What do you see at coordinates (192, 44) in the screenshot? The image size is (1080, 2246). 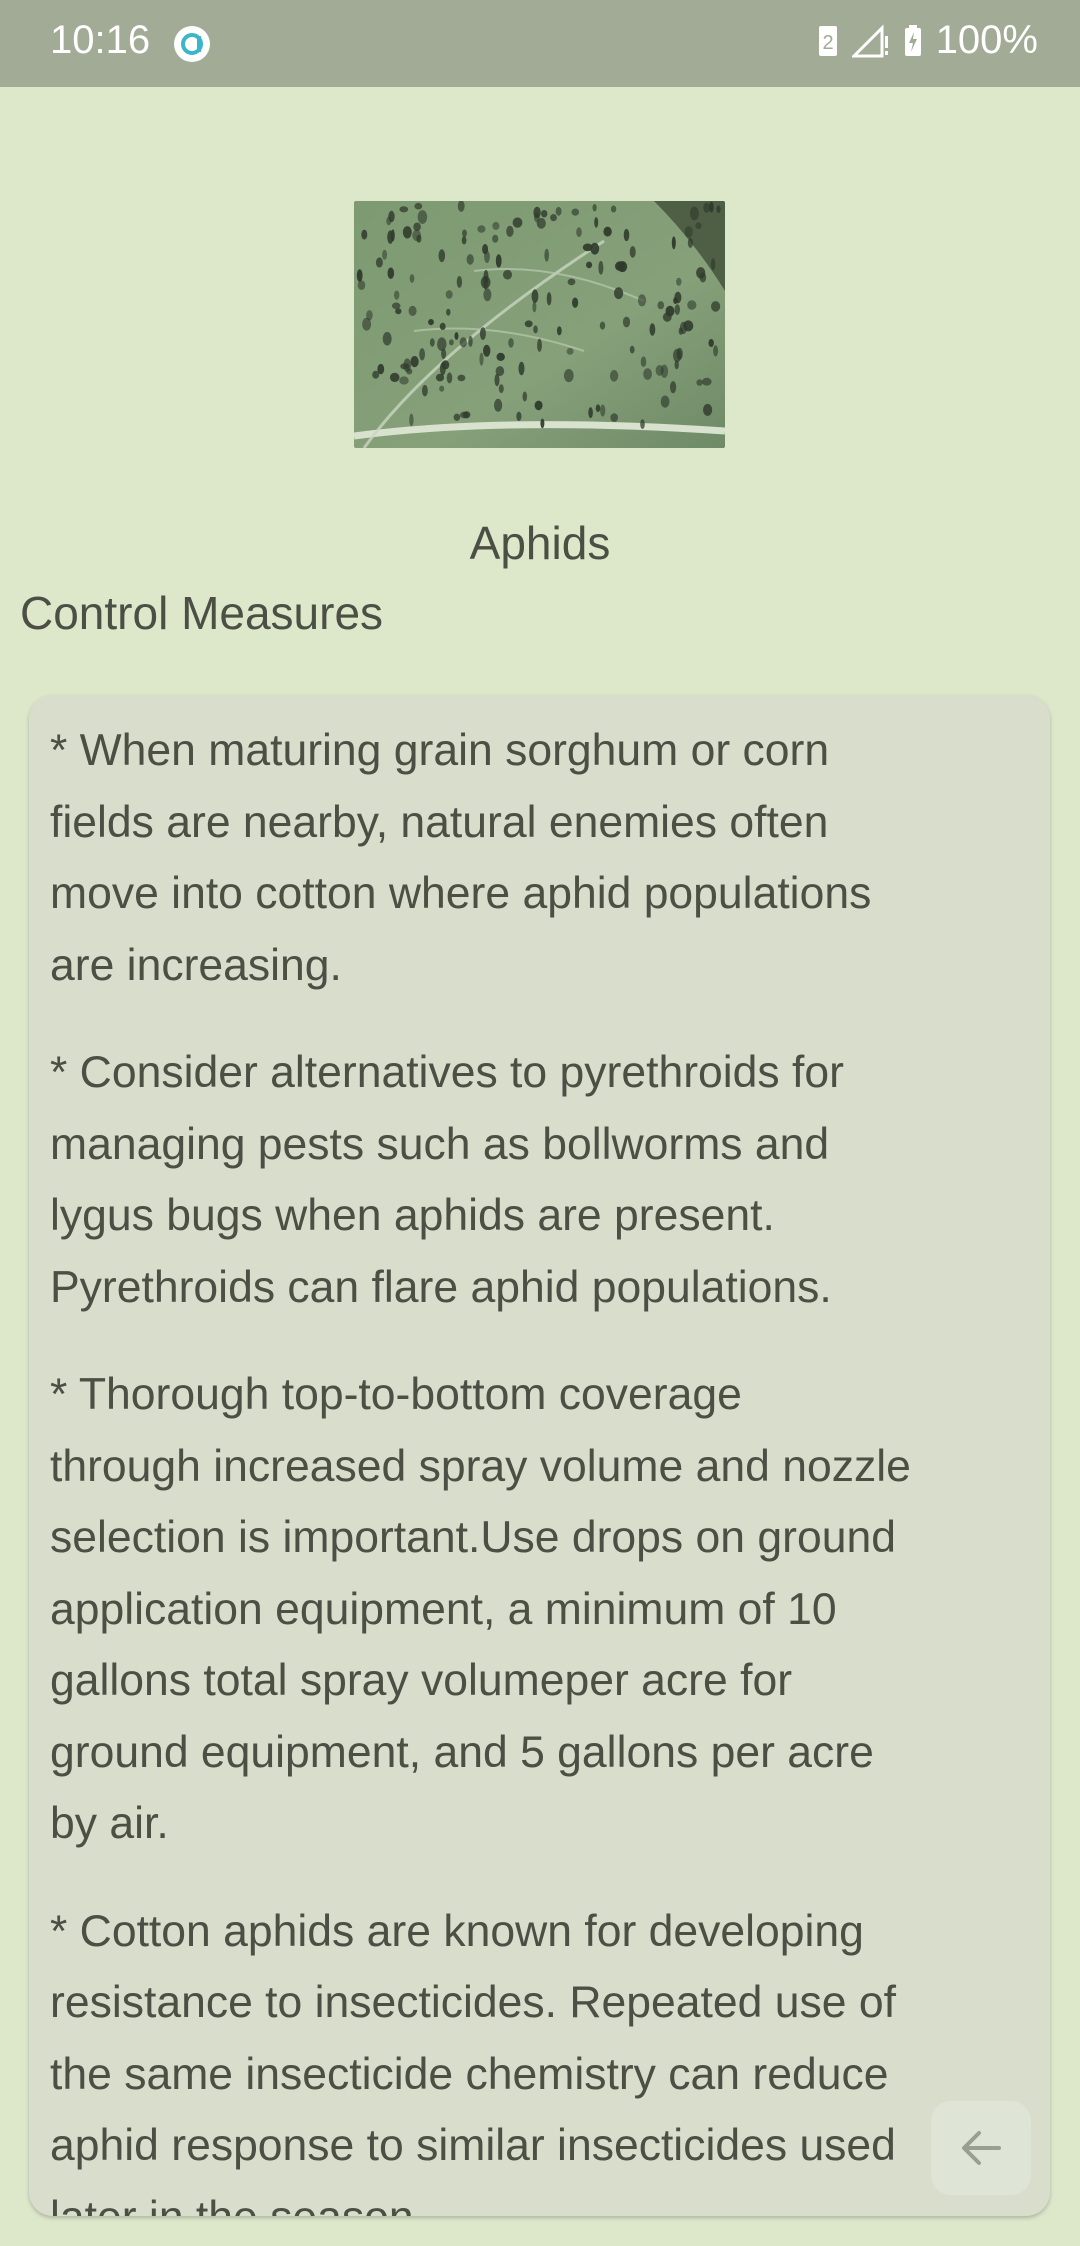 I see `app-notification-icon` at bounding box center [192, 44].